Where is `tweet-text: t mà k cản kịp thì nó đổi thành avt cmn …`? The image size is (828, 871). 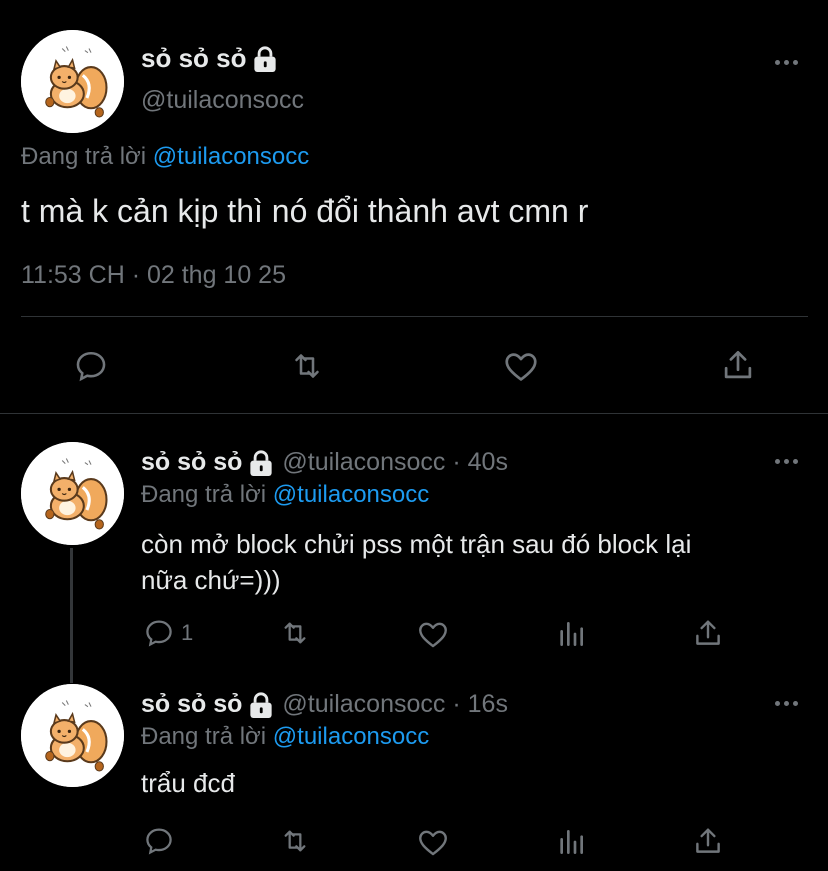
tweet-text: t mà k cản kịp thì nó đổi thành avt cmn … is located at coordinates (305, 211).